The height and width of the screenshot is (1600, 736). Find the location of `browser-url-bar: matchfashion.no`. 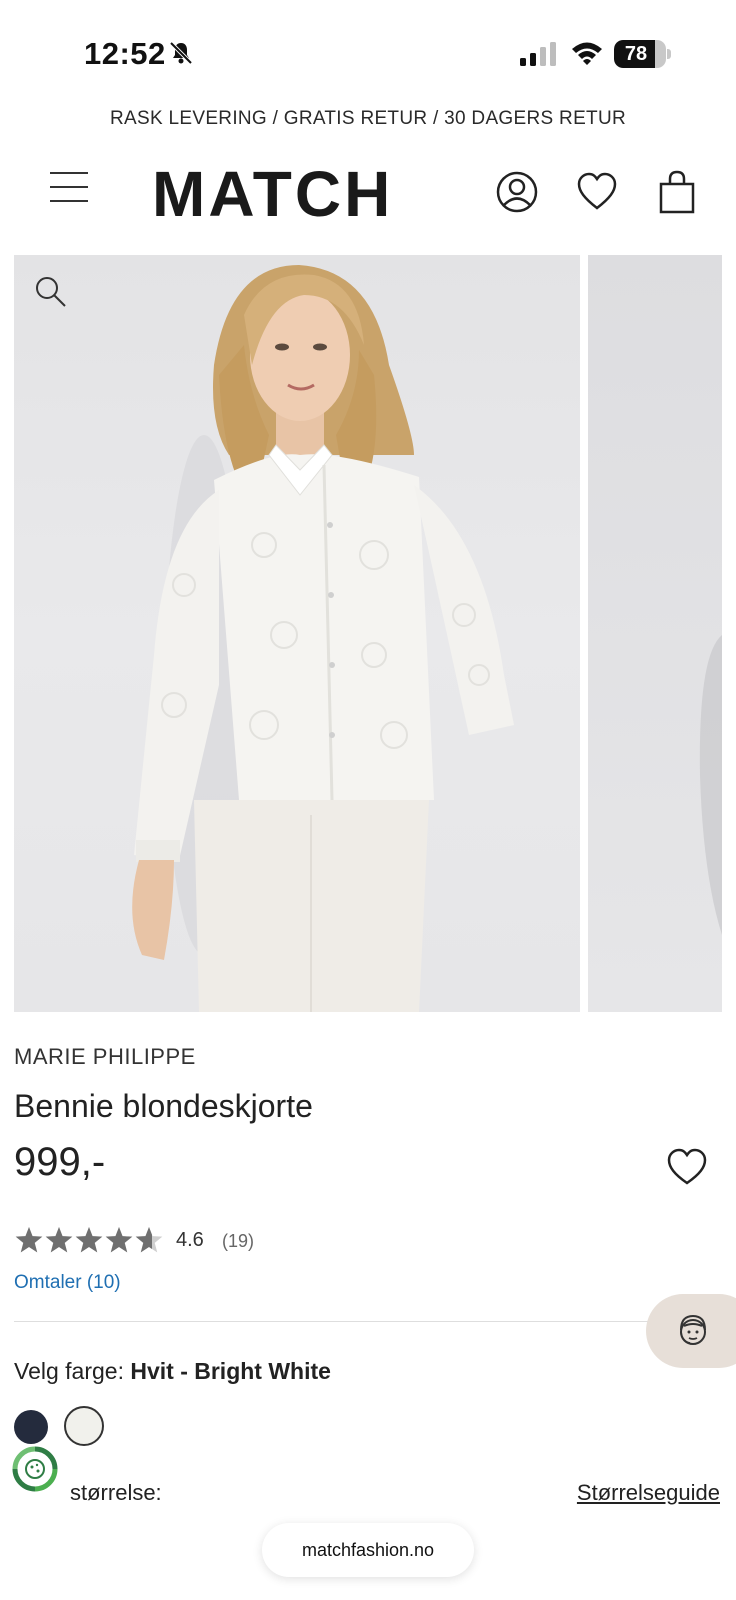

browser-url-bar: matchfashion.no is located at coordinates (368, 1550).